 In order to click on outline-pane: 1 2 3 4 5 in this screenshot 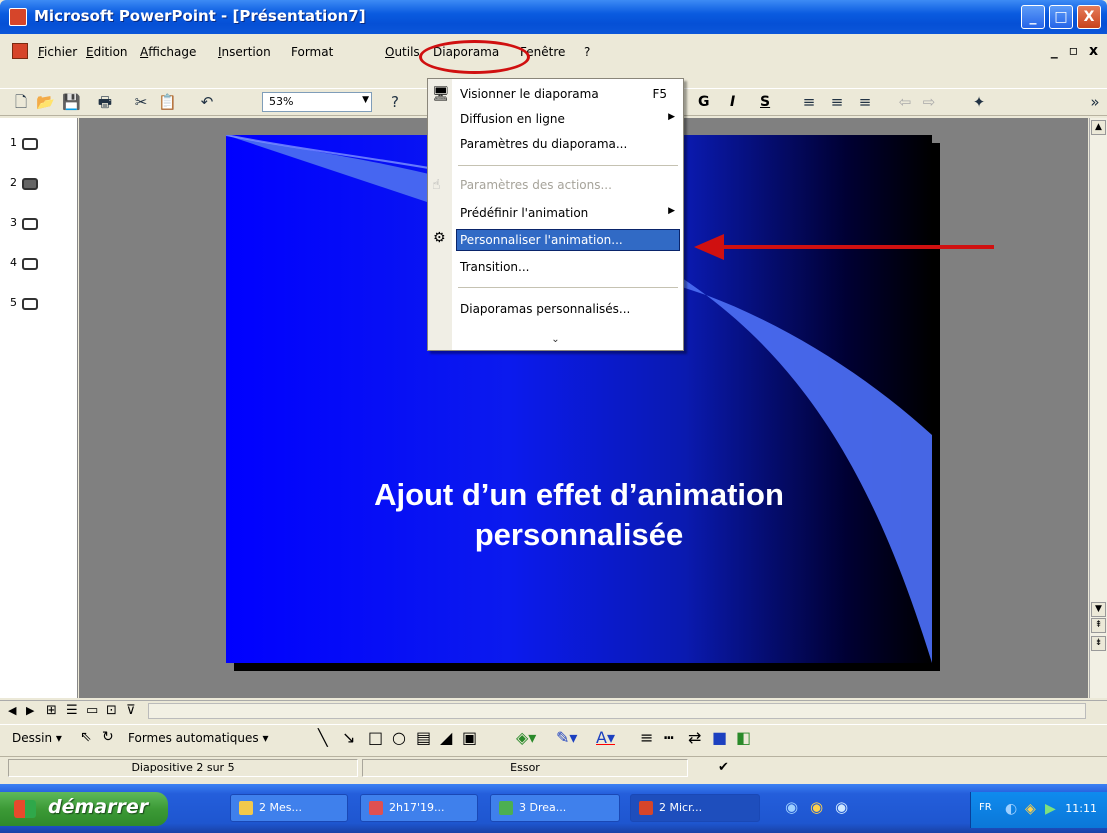, I will do `click(39, 408)`.